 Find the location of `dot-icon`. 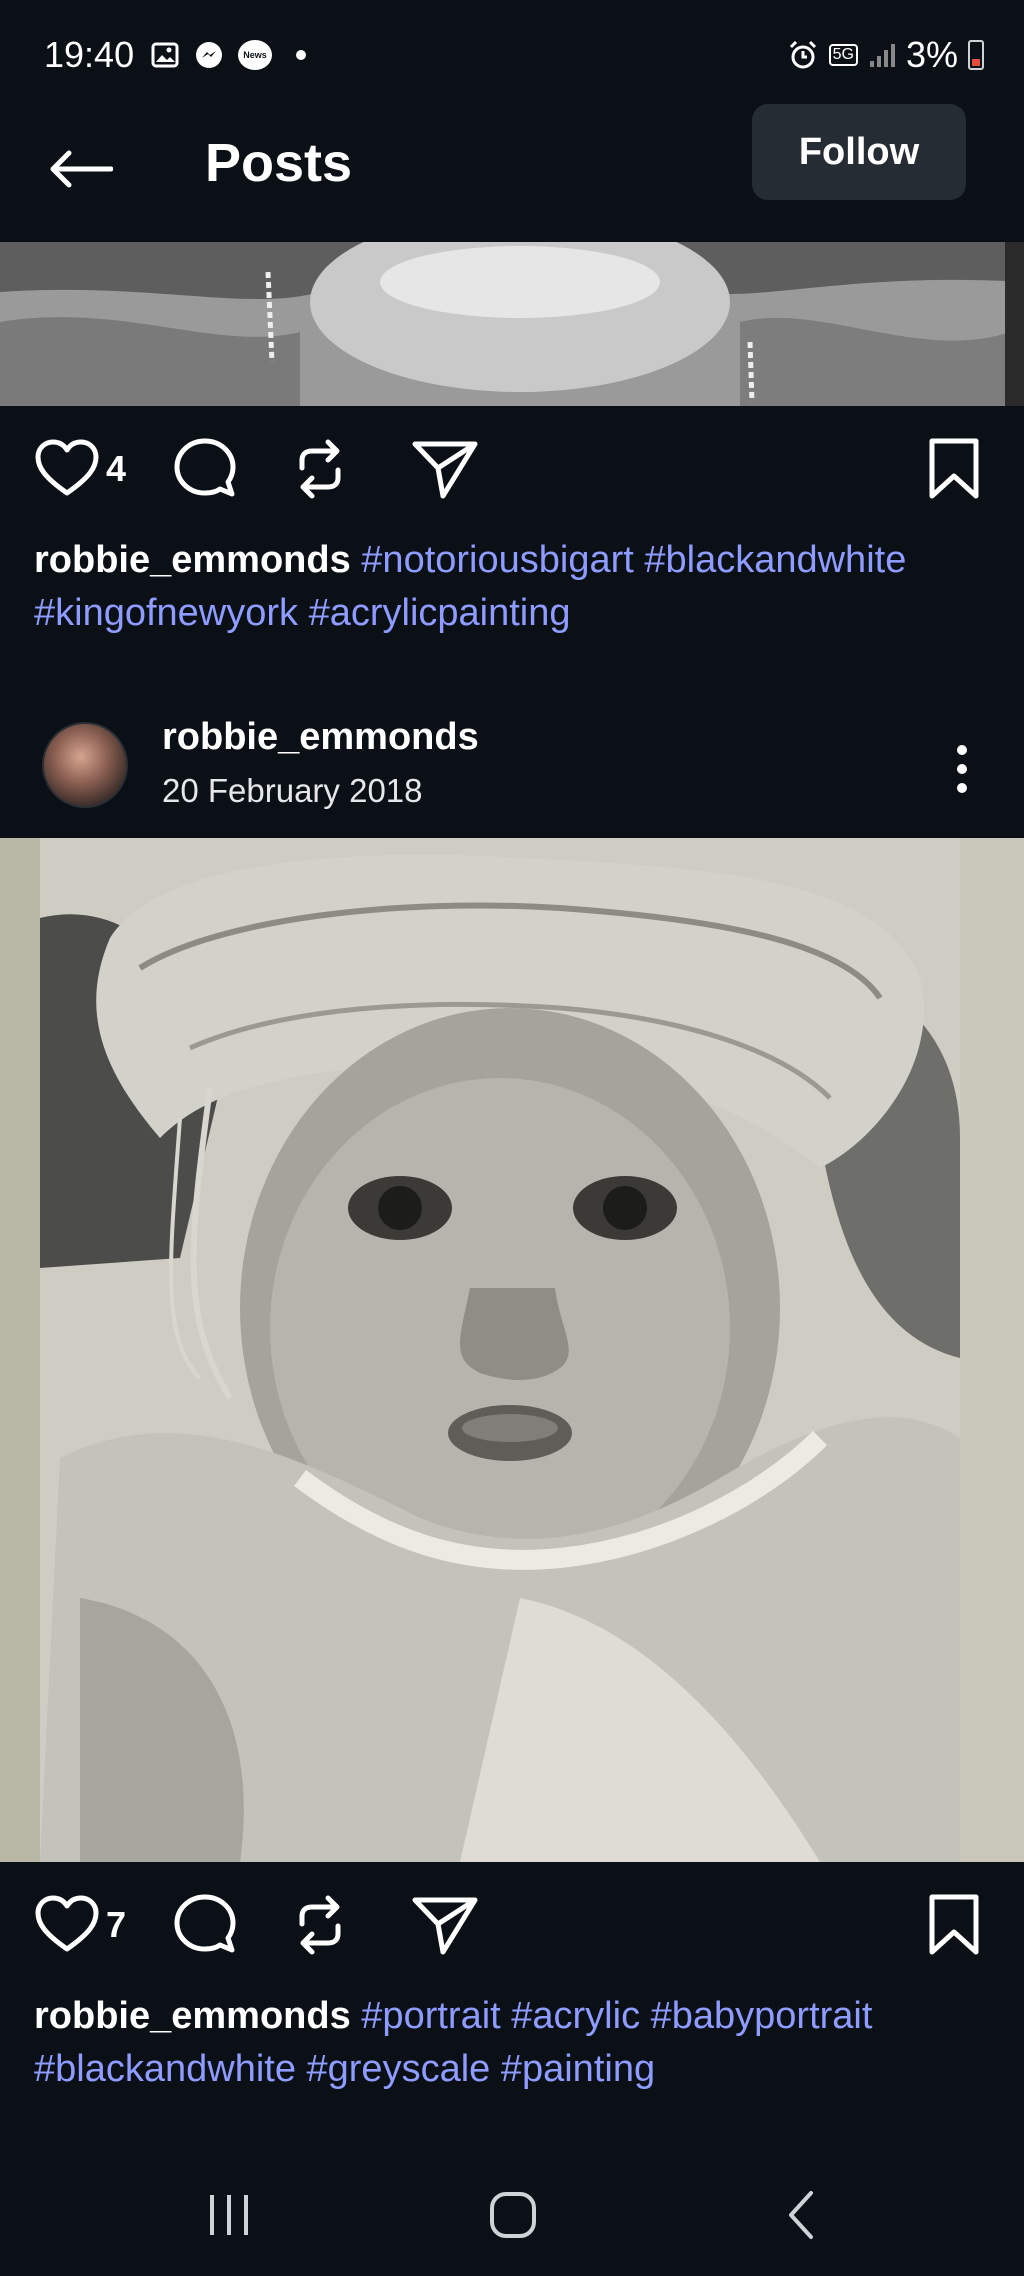

dot-icon is located at coordinates (301, 55).